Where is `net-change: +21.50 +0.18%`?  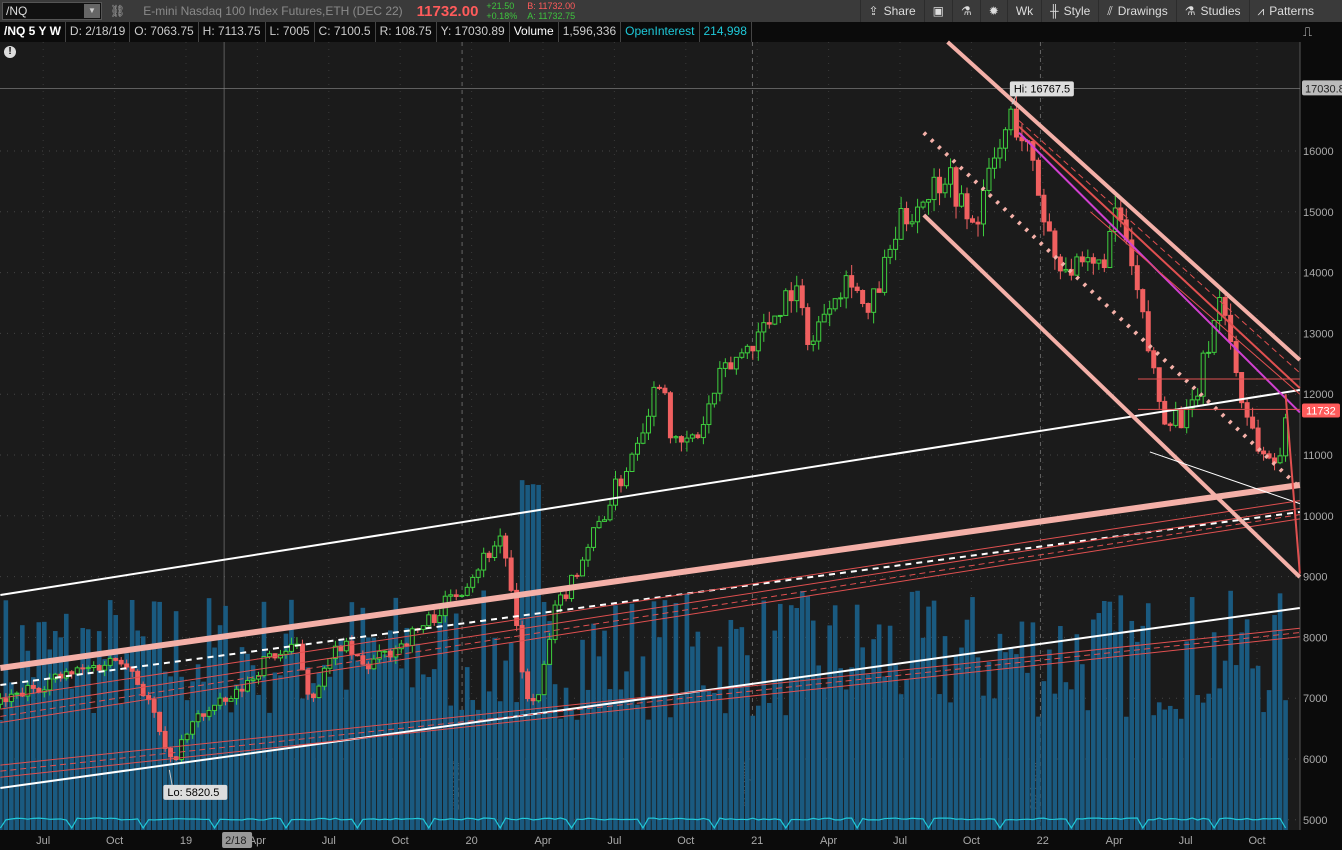 net-change: +21.50 +0.18% is located at coordinates (501, 11).